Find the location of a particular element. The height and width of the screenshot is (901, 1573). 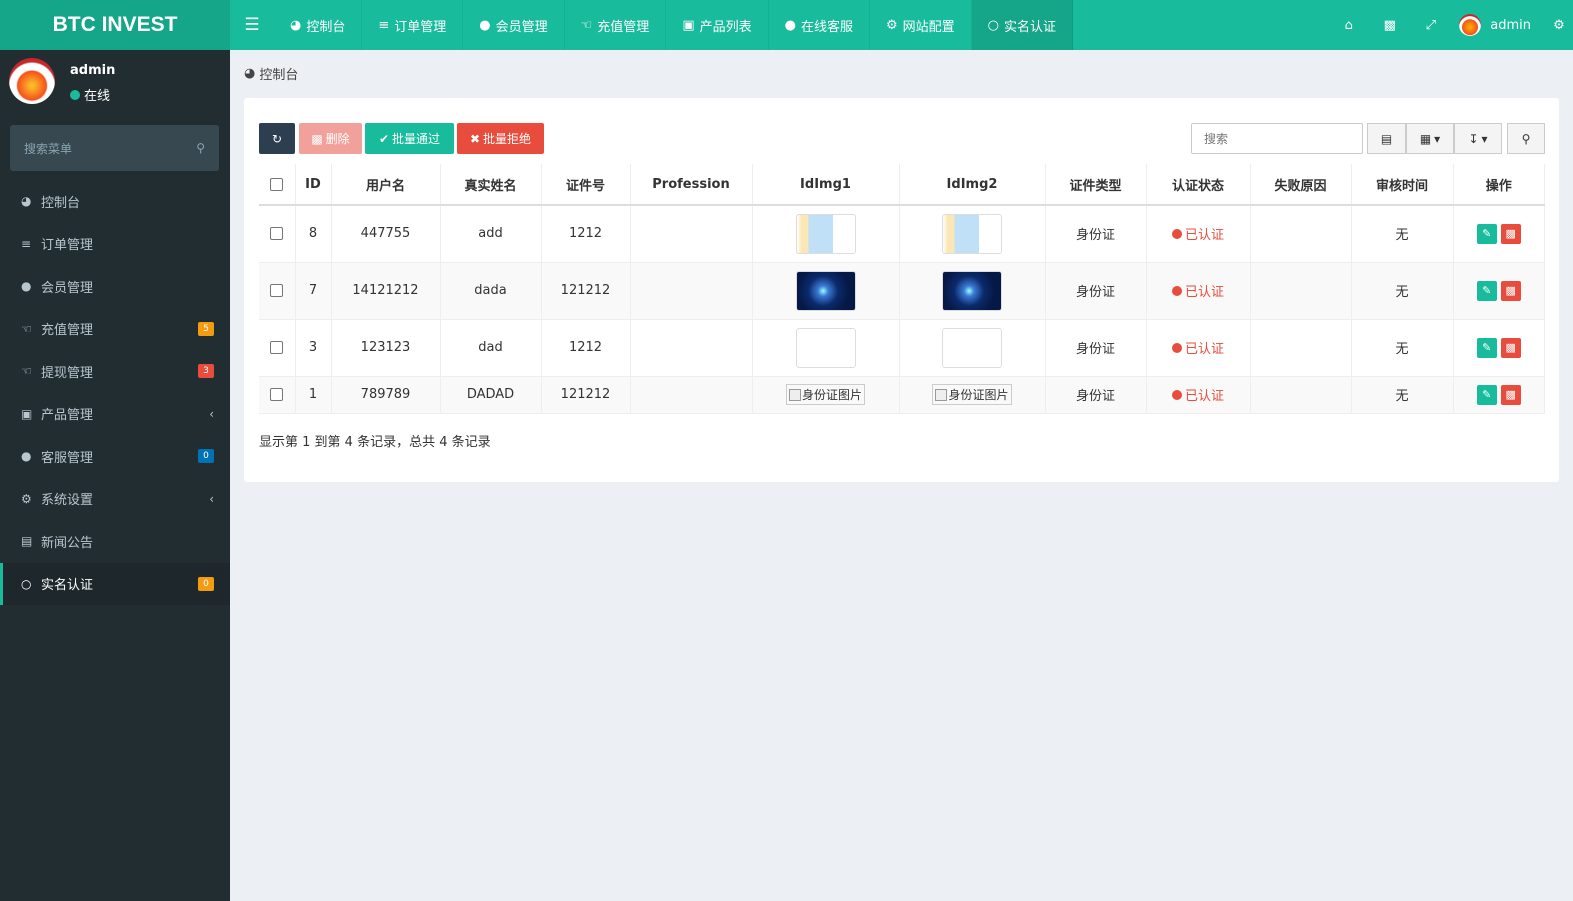

column-header: 用户名 is located at coordinates (386, 185).